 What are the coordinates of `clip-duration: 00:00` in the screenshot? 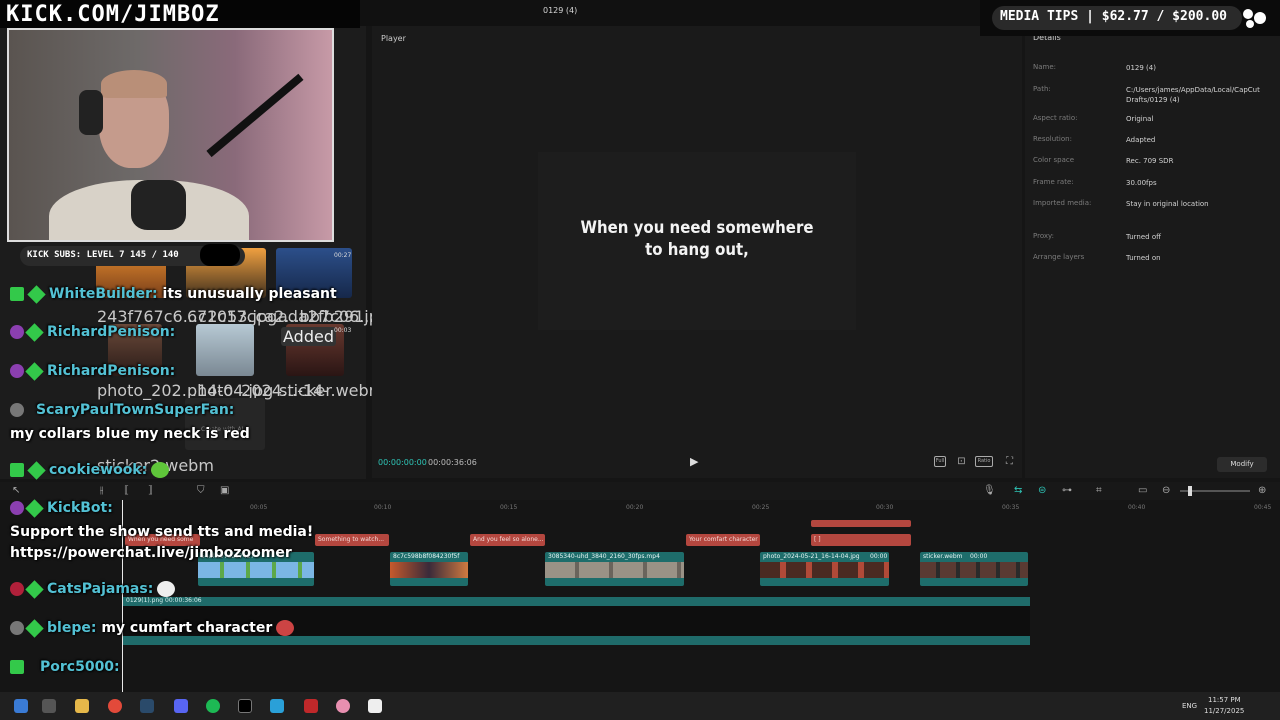 It's located at (979, 556).